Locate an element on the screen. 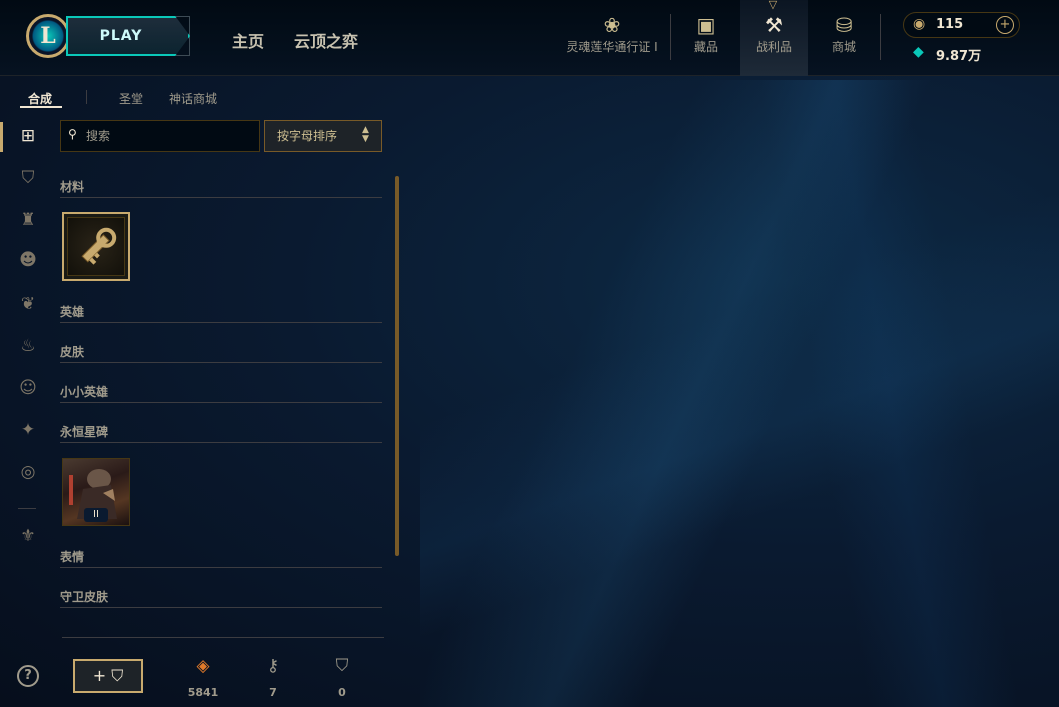 The width and height of the screenshot is (1059, 707). pass-label: 灵魂莲华通行证 I is located at coordinates (612, 47).